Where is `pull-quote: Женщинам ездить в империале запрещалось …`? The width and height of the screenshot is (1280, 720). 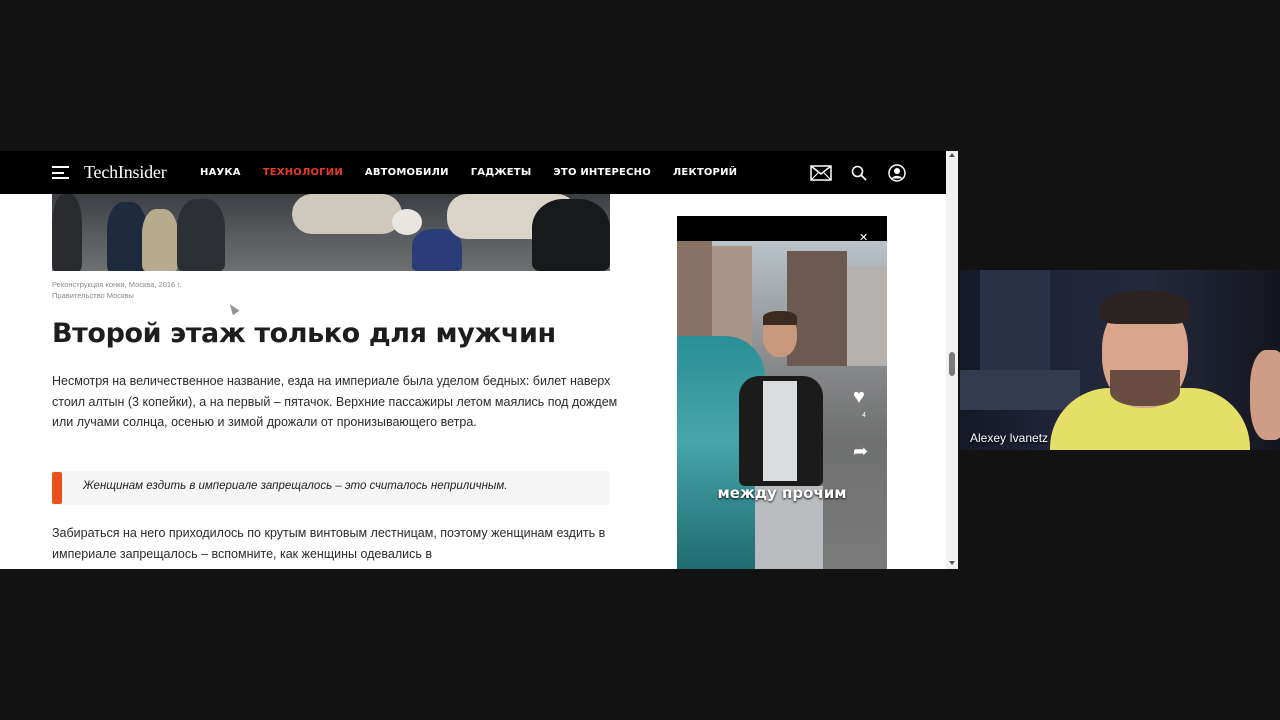 pull-quote: Женщинам ездить в империале запрещалось … is located at coordinates (331, 488).